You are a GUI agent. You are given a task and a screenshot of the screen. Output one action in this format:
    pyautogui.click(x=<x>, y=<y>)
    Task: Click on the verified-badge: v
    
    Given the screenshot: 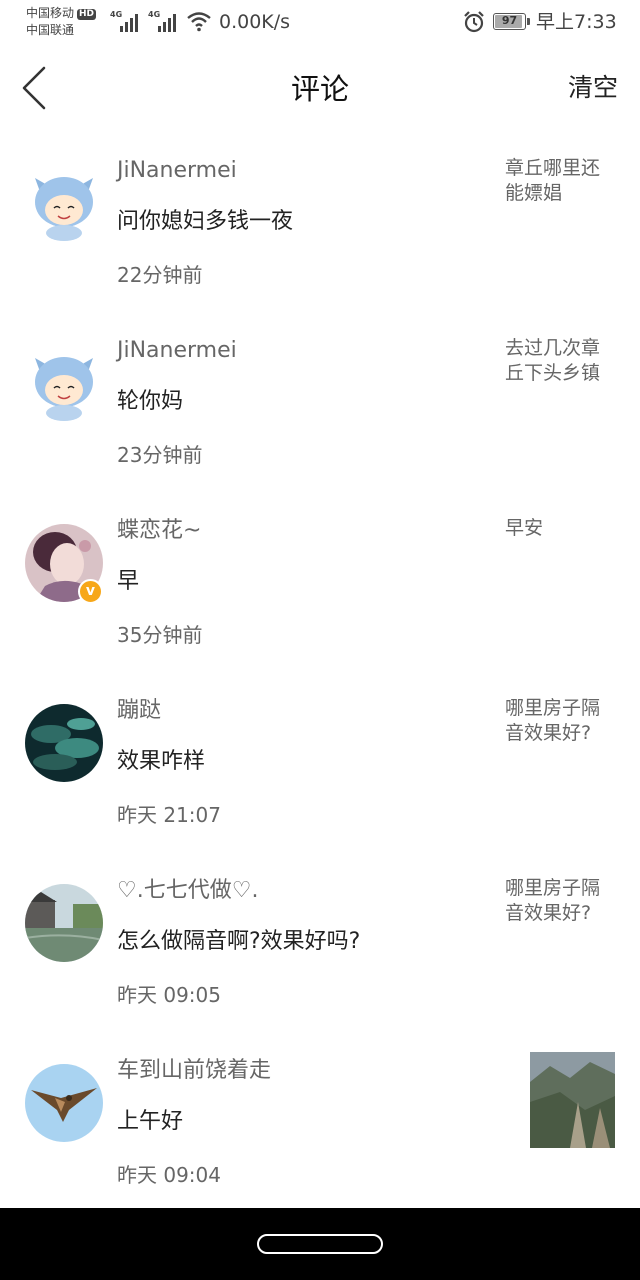 What is the action you would take?
    pyautogui.click(x=90, y=591)
    